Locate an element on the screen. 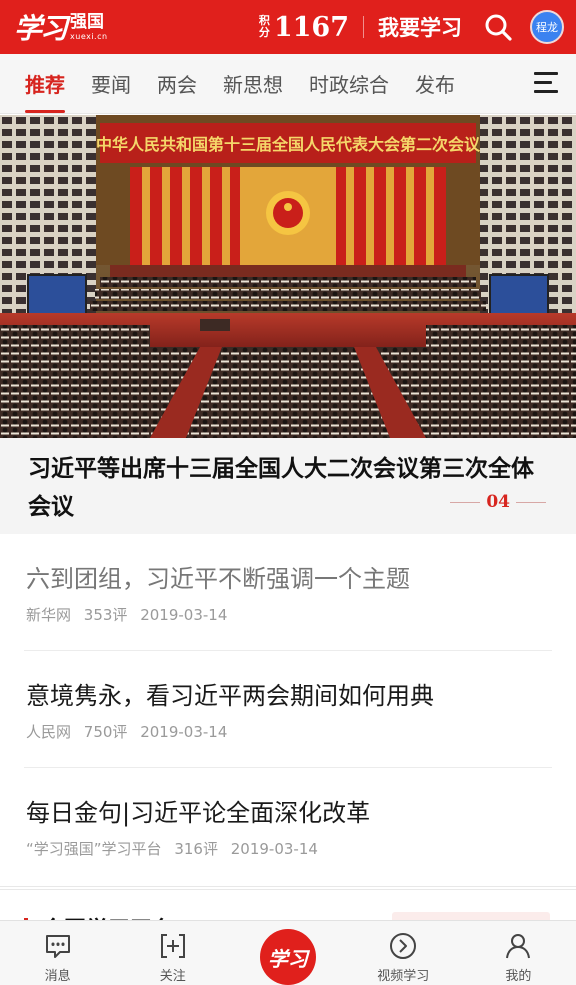 This screenshot has height=985, width=576. hero-caption: 习近平等出席十三届全国人大二次会议第三次全体会议 04 is located at coordinates (288, 486).